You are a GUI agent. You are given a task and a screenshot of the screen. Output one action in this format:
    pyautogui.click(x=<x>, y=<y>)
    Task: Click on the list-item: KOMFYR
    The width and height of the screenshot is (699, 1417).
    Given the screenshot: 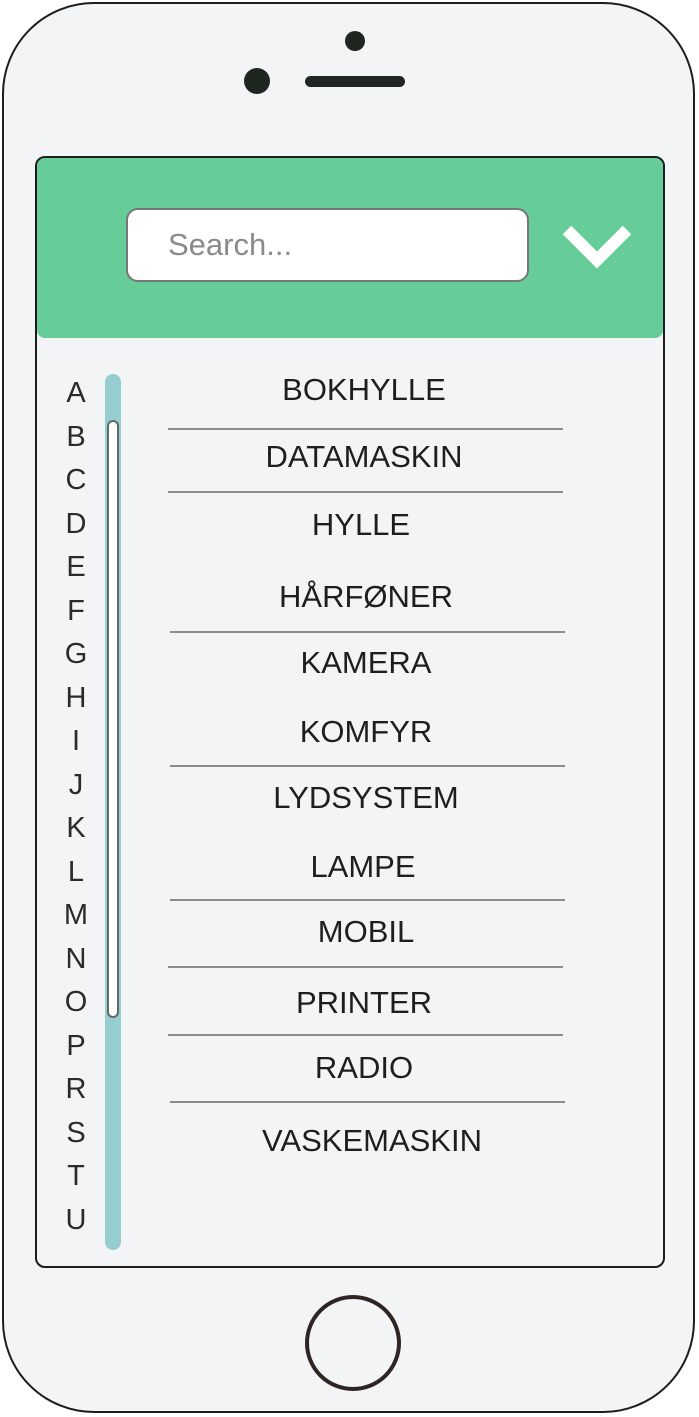 What is the action you would take?
    pyautogui.click(x=366, y=732)
    